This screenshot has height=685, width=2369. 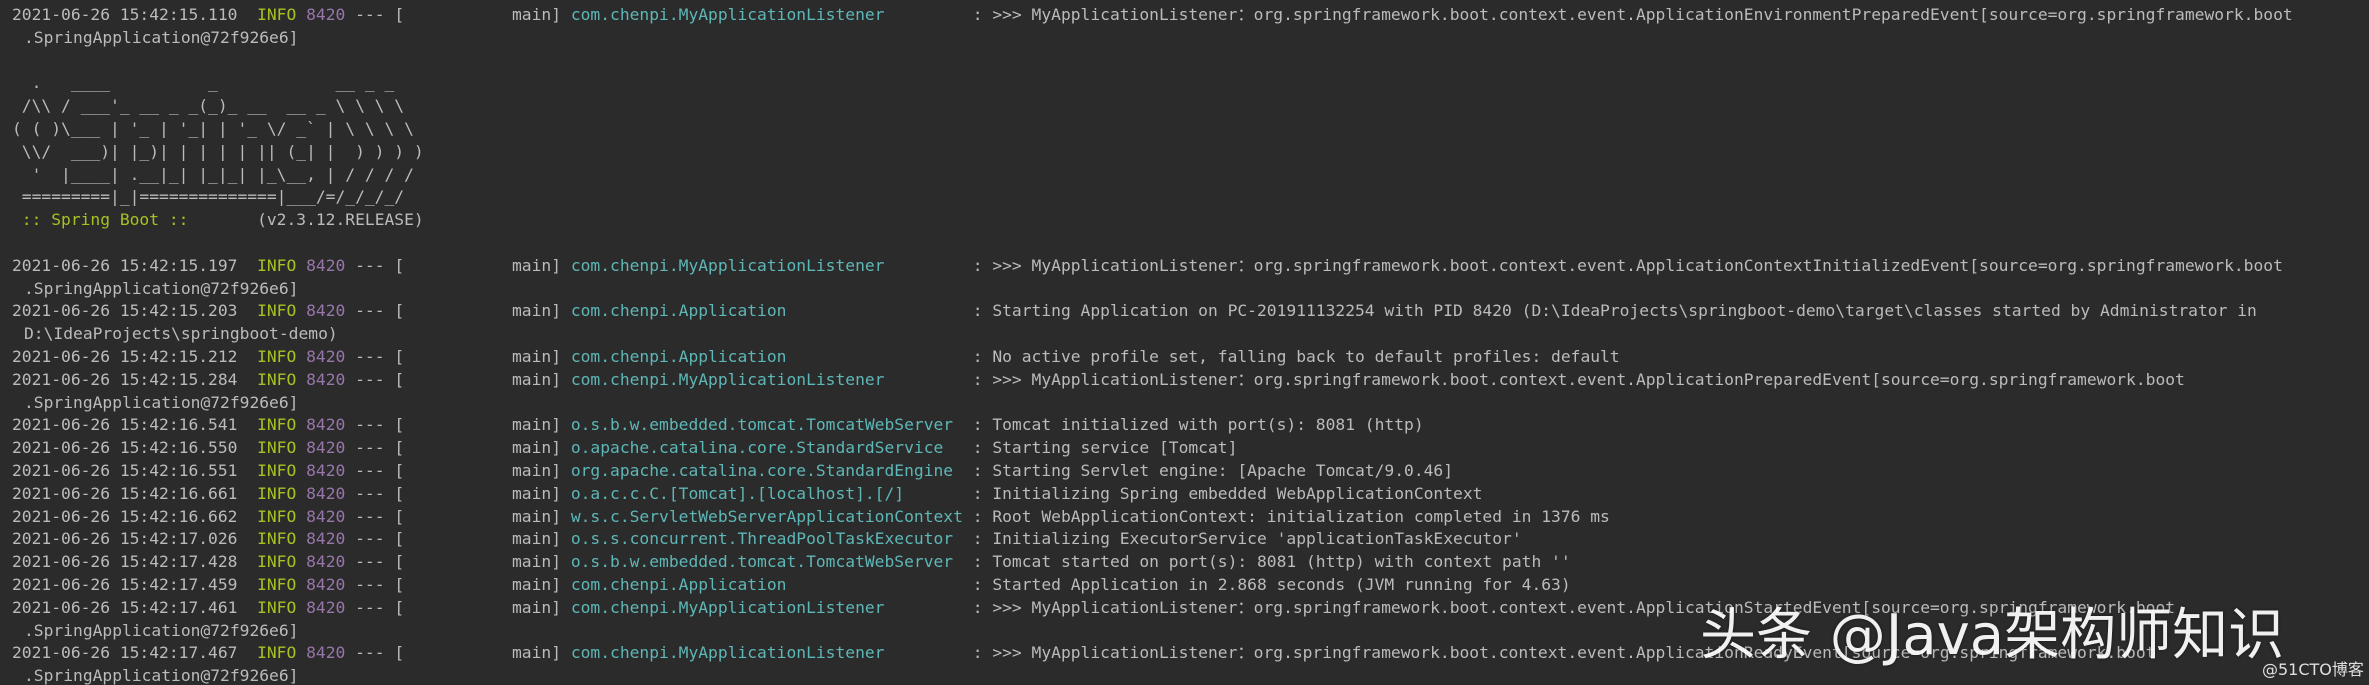 What do you see at coordinates (218, 151) in the screenshot?
I see `spring-banner-line: \\/ ___)| |_)| | | | | || (_| | ) ) ) )` at bounding box center [218, 151].